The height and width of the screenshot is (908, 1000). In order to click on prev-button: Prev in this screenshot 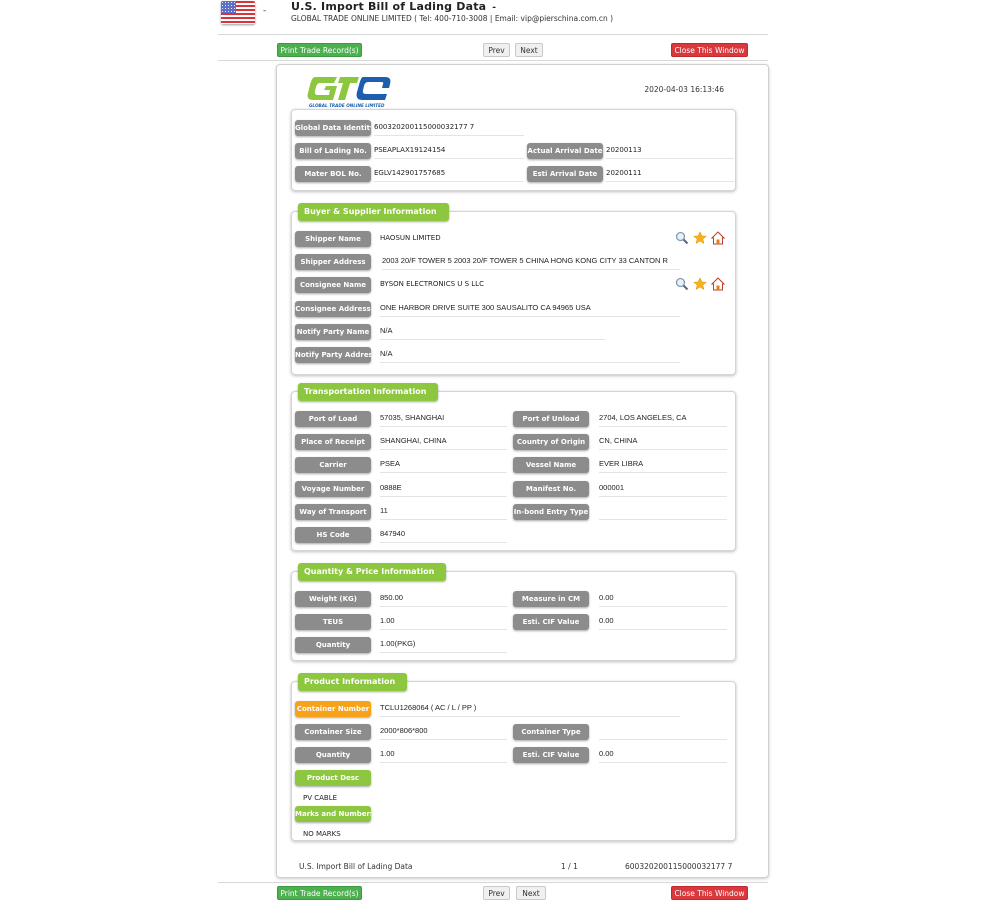, I will do `click(496, 50)`.